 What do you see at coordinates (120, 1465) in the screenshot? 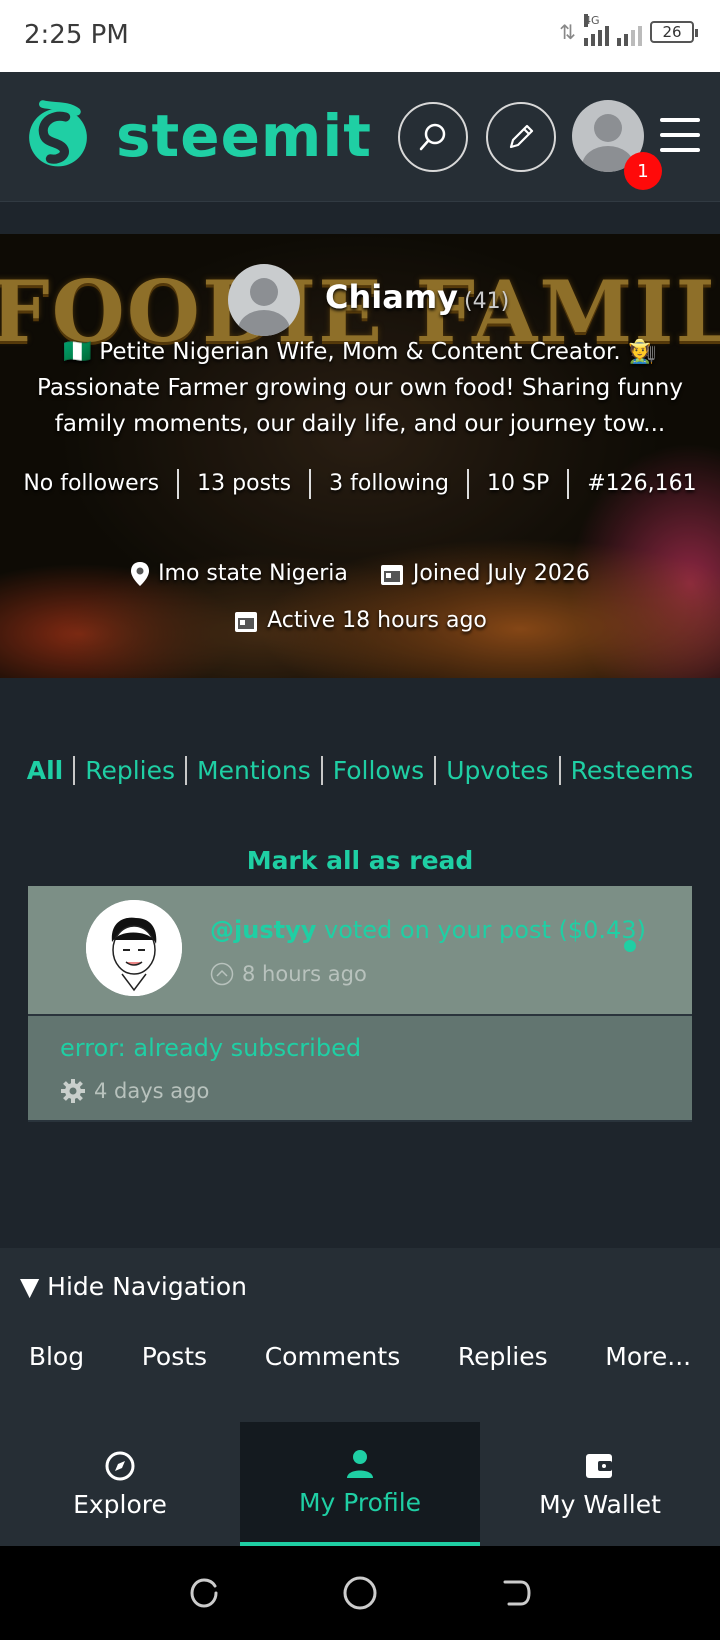
I see `compass-icon` at bounding box center [120, 1465].